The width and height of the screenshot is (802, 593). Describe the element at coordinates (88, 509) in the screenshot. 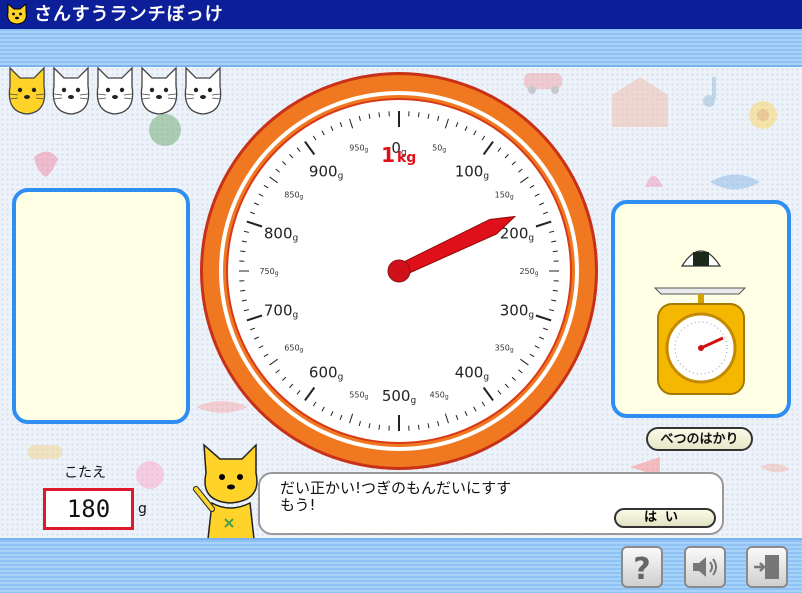

I see `answer-field: 180` at that location.